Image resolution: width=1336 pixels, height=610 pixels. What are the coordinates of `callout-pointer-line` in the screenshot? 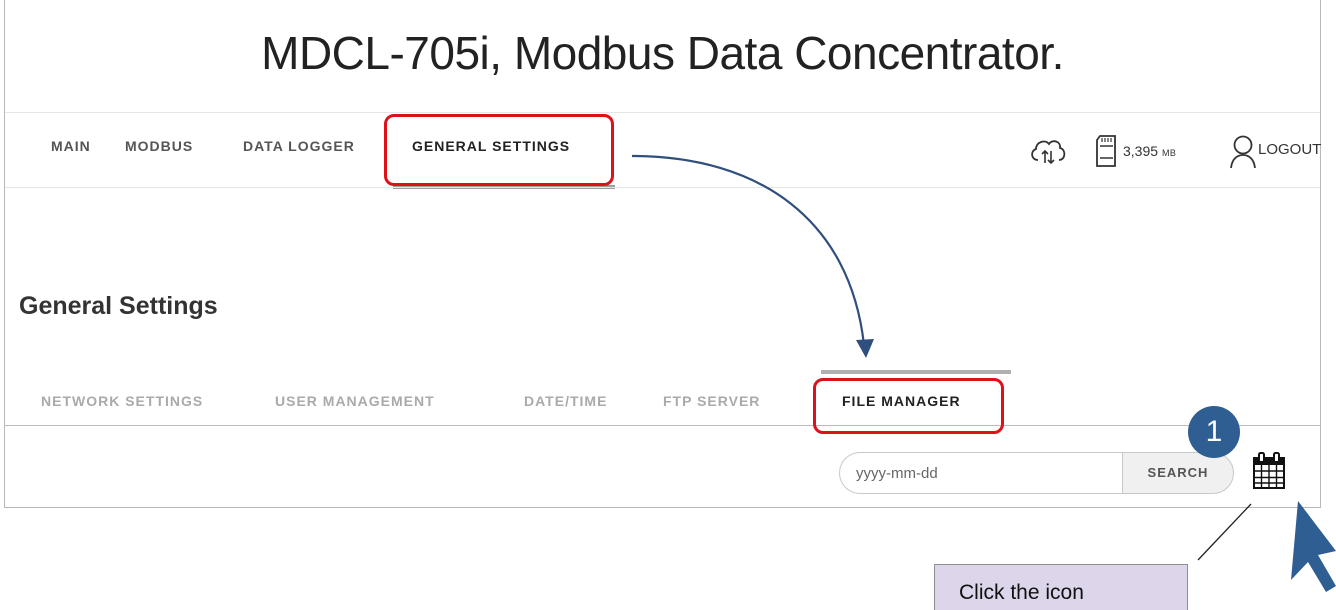 It's located at (1224, 532).